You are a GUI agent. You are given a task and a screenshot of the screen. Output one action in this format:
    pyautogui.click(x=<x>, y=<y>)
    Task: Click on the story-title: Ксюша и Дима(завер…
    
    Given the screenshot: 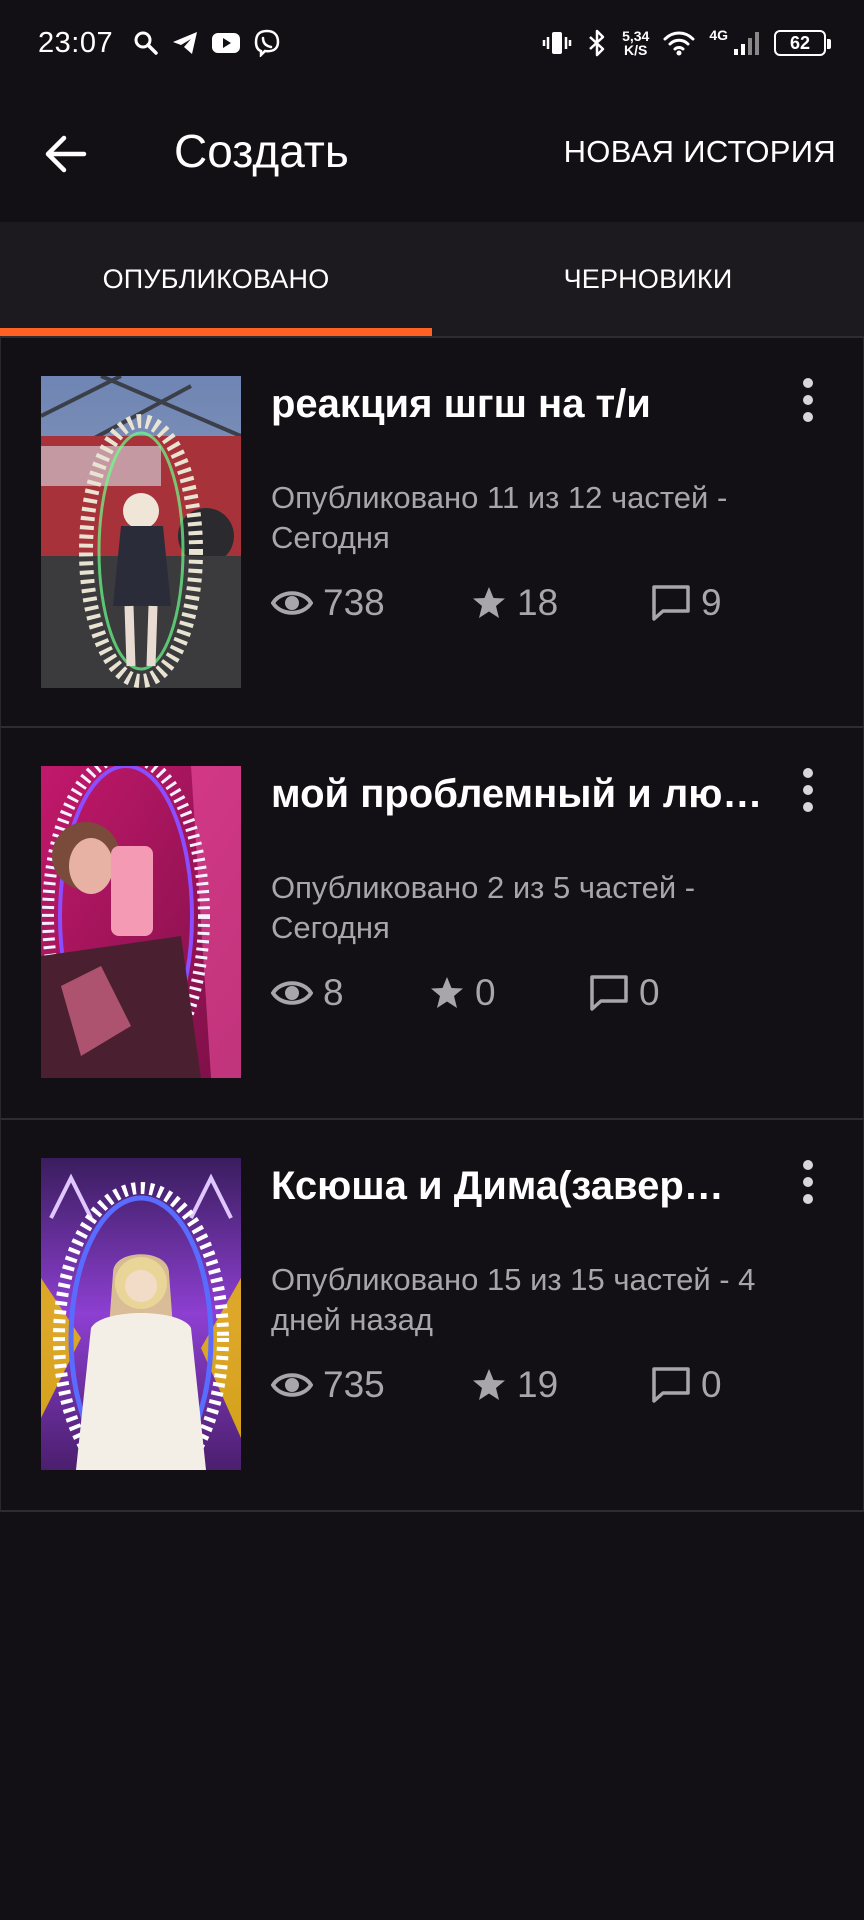 What is the action you would take?
    pyautogui.click(x=521, y=1186)
    